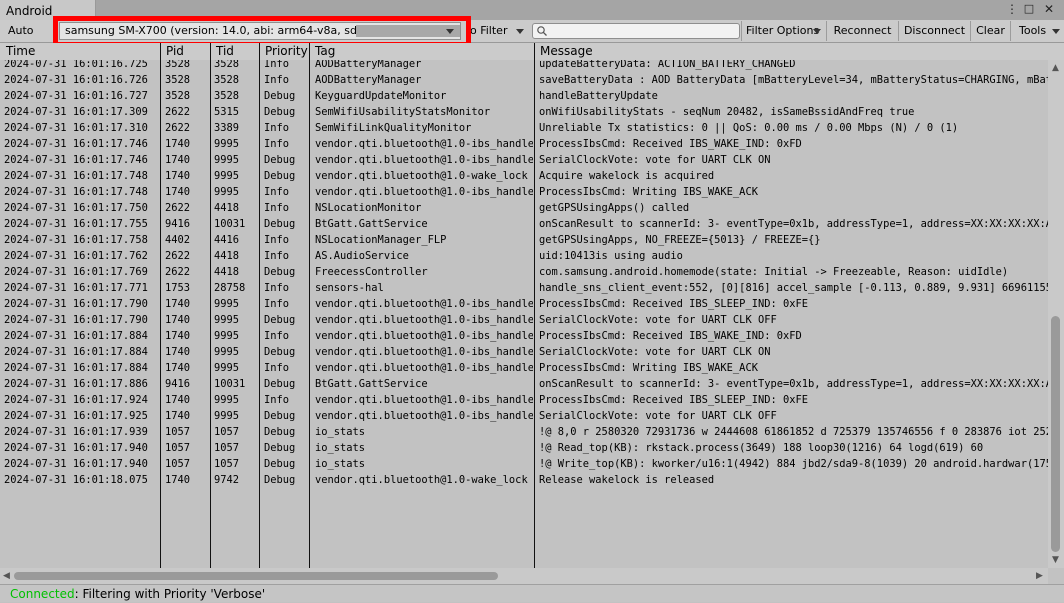 The width and height of the screenshot is (1064, 603). What do you see at coordinates (76, 65) in the screenshot?
I see `row-time: 2024-07-31 16:01:16.725` at bounding box center [76, 65].